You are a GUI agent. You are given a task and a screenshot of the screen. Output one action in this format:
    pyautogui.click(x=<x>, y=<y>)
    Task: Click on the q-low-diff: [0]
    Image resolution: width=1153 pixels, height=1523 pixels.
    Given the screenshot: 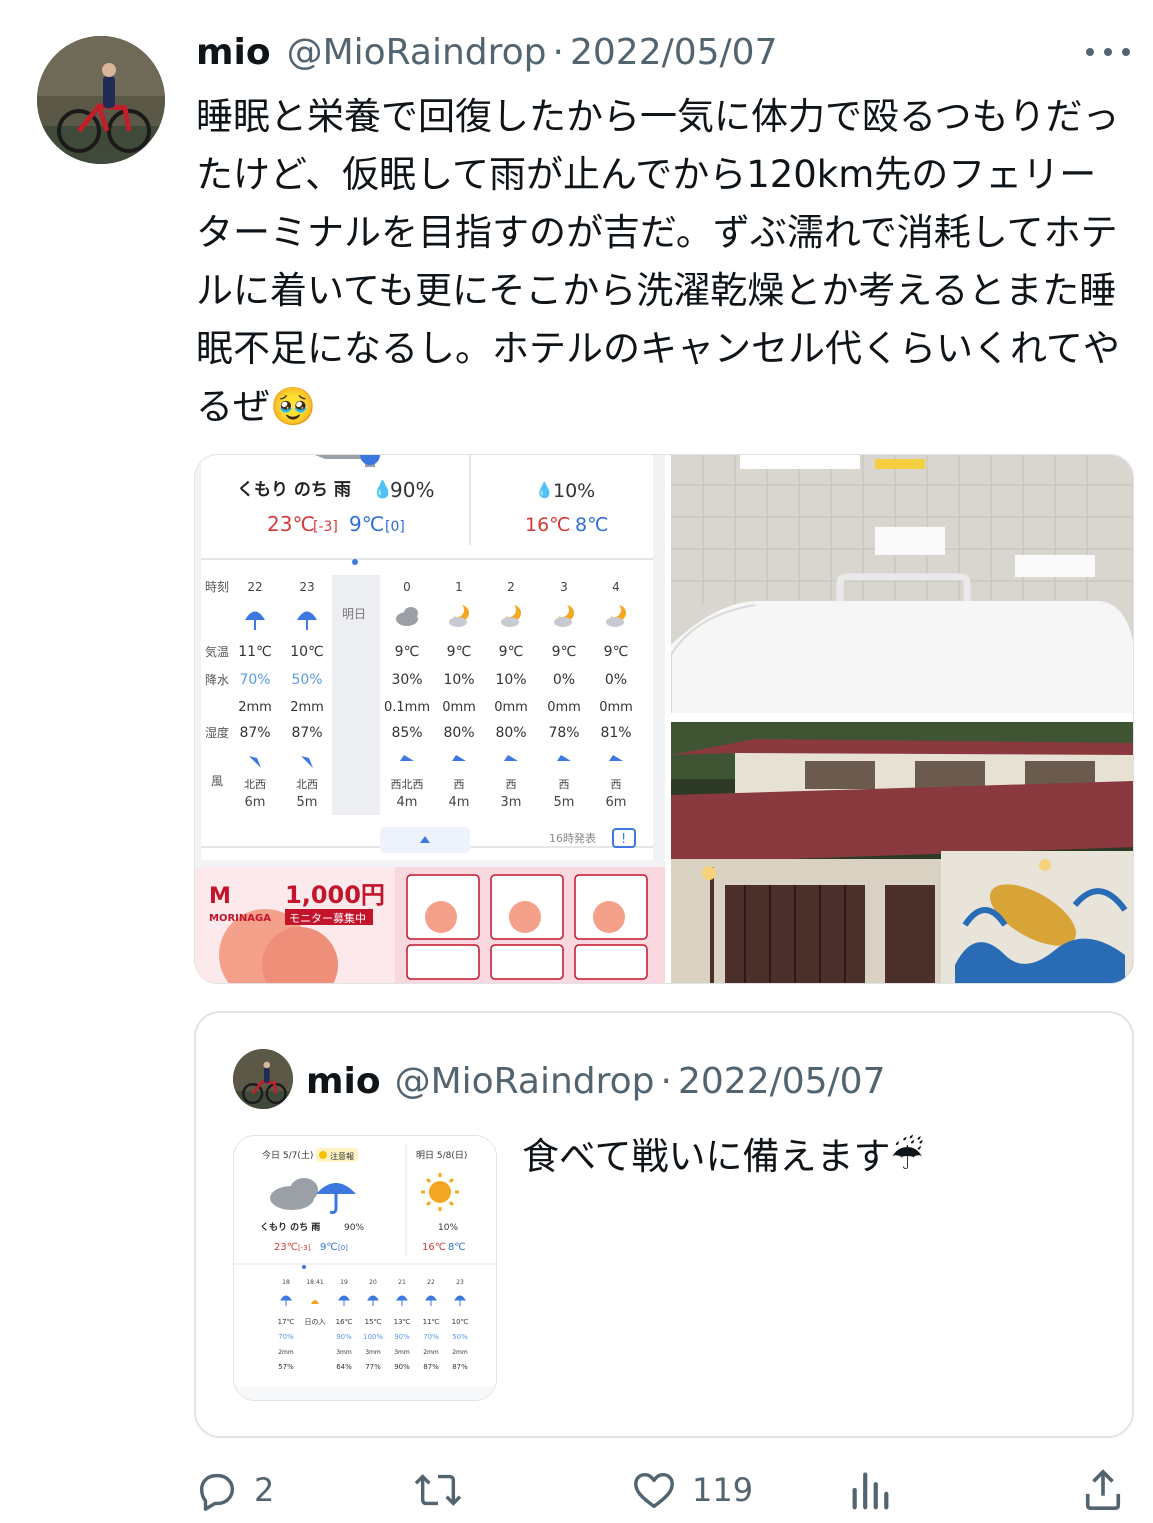 What is the action you would take?
    pyautogui.click(x=343, y=1248)
    